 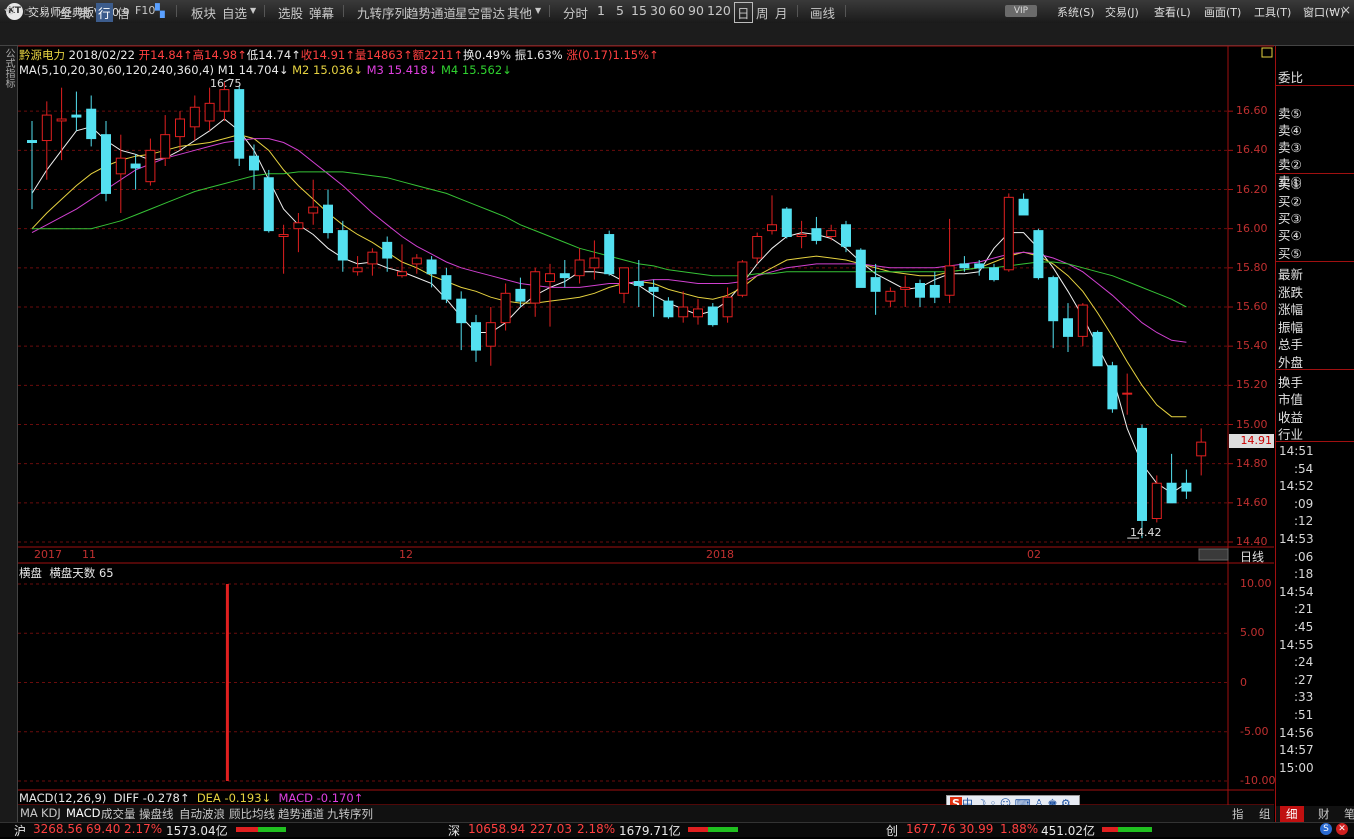 I want to click on sz-index: 10658.94, so click(x=497, y=829).